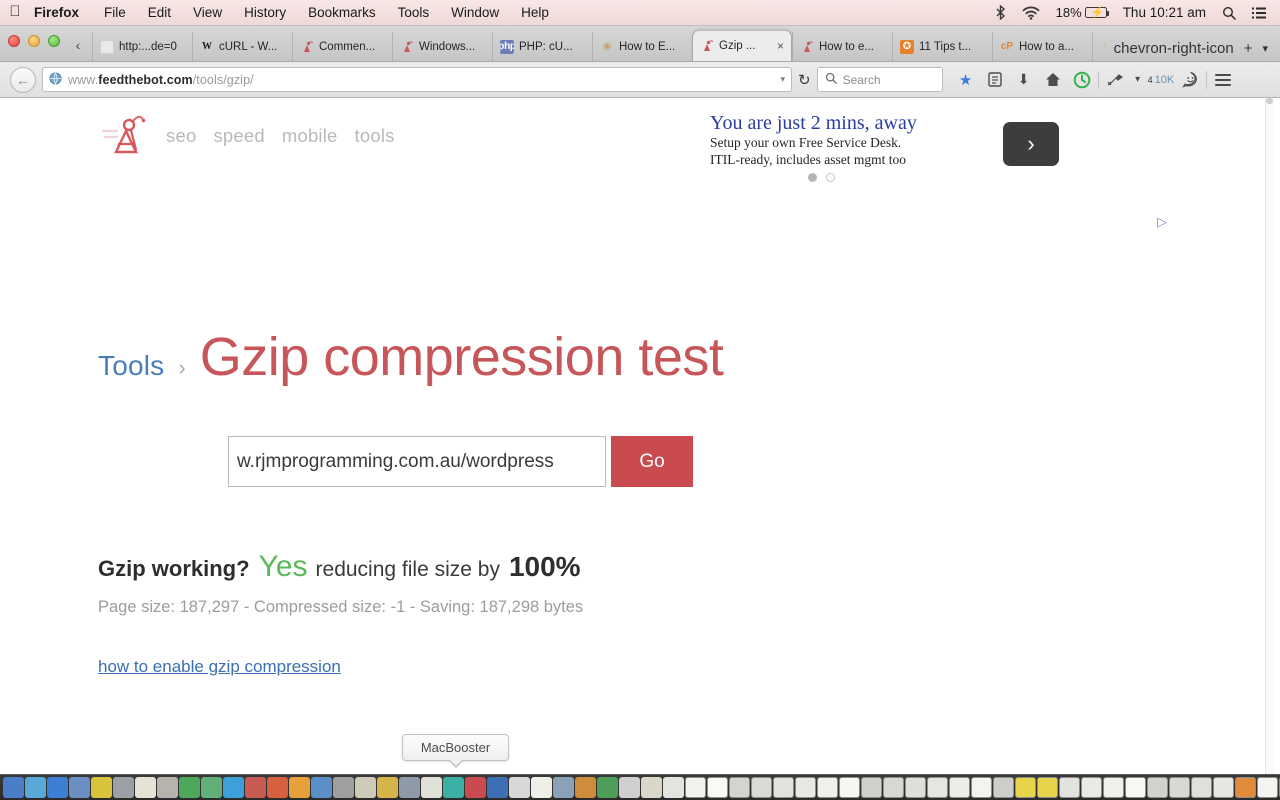 Image resolution: width=1280 pixels, height=800 pixels. Describe the element at coordinates (375, 136) in the screenshot. I see `site-nav-tools: tools` at that location.